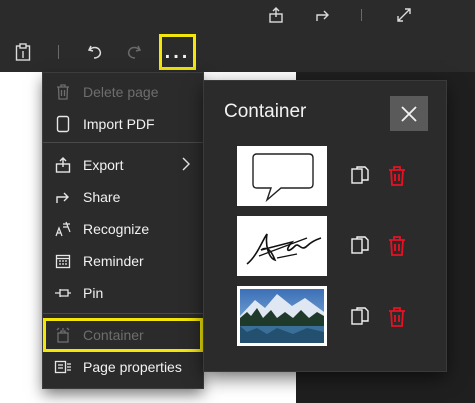 This screenshot has width=475, height=403. Describe the element at coordinates (63, 293) in the screenshot. I see `pin-icon` at that location.